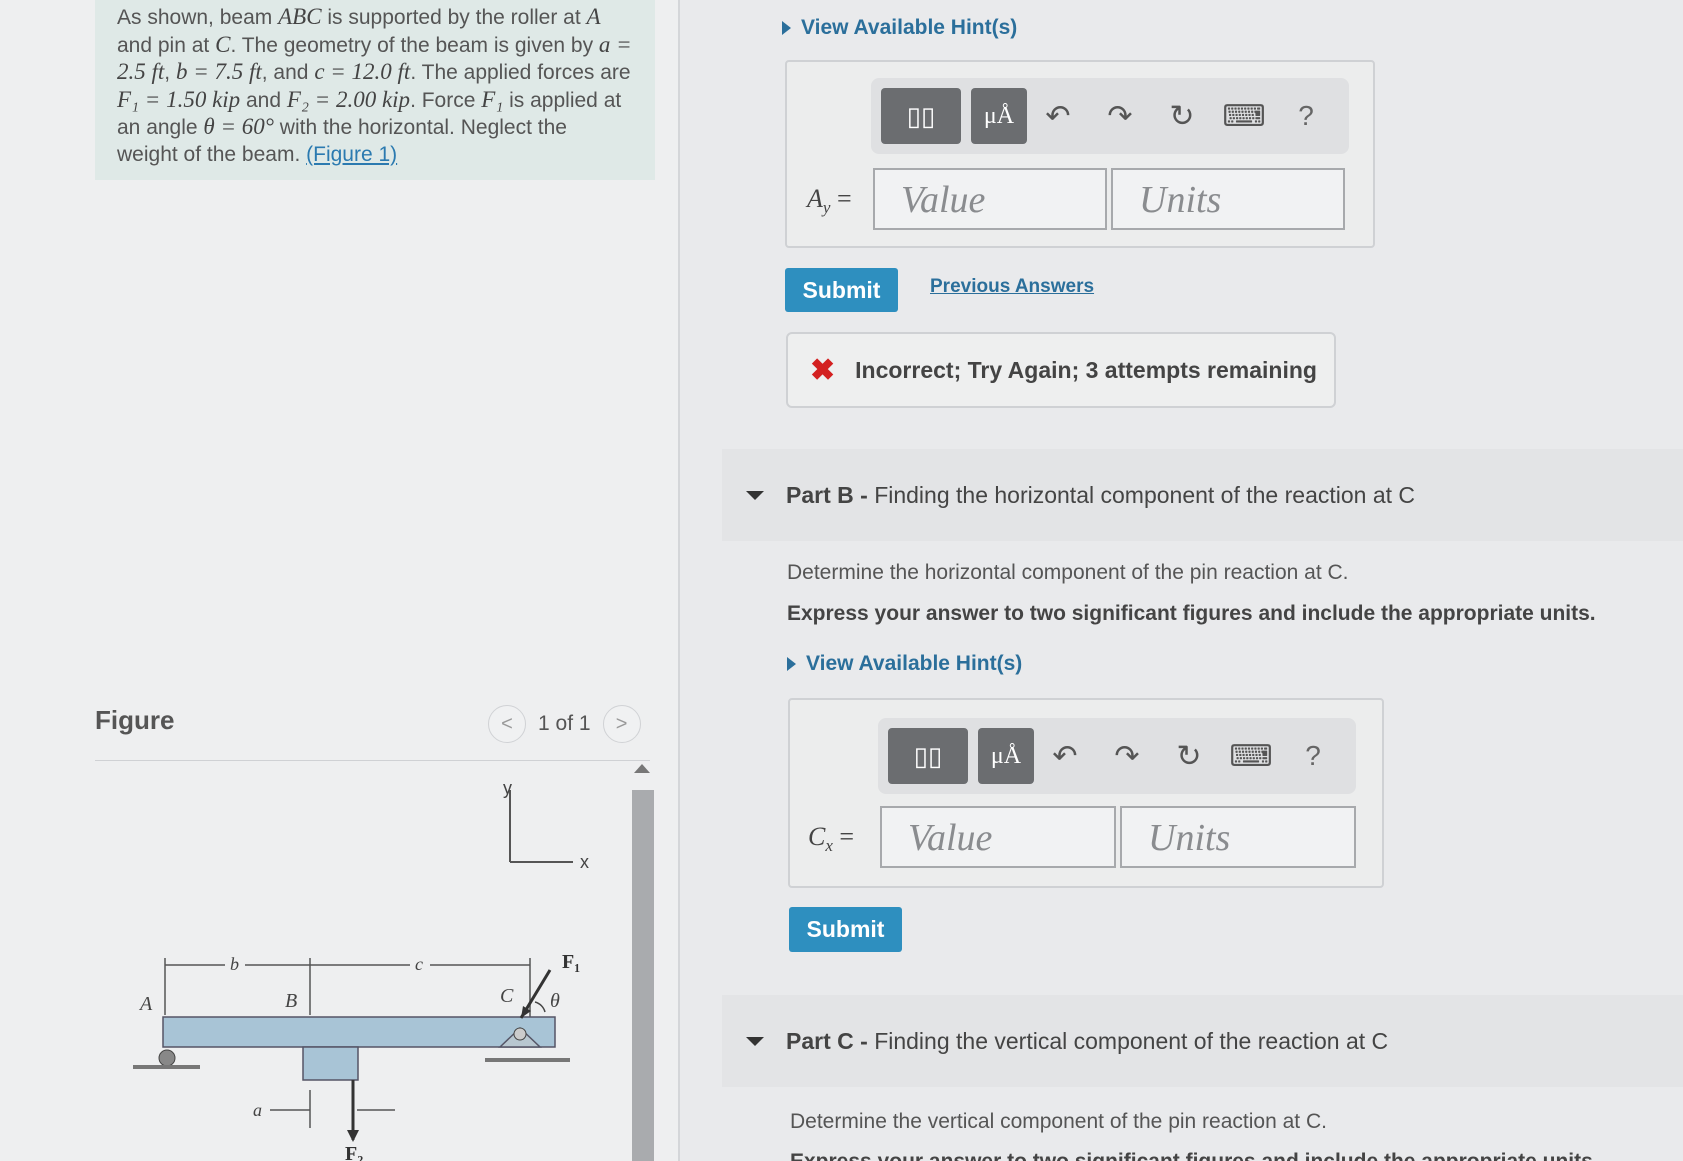 The image size is (1683, 1161). What do you see at coordinates (238, 126) in the screenshot?
I see `math: θ = 60°` at bounding box center [238, 126].